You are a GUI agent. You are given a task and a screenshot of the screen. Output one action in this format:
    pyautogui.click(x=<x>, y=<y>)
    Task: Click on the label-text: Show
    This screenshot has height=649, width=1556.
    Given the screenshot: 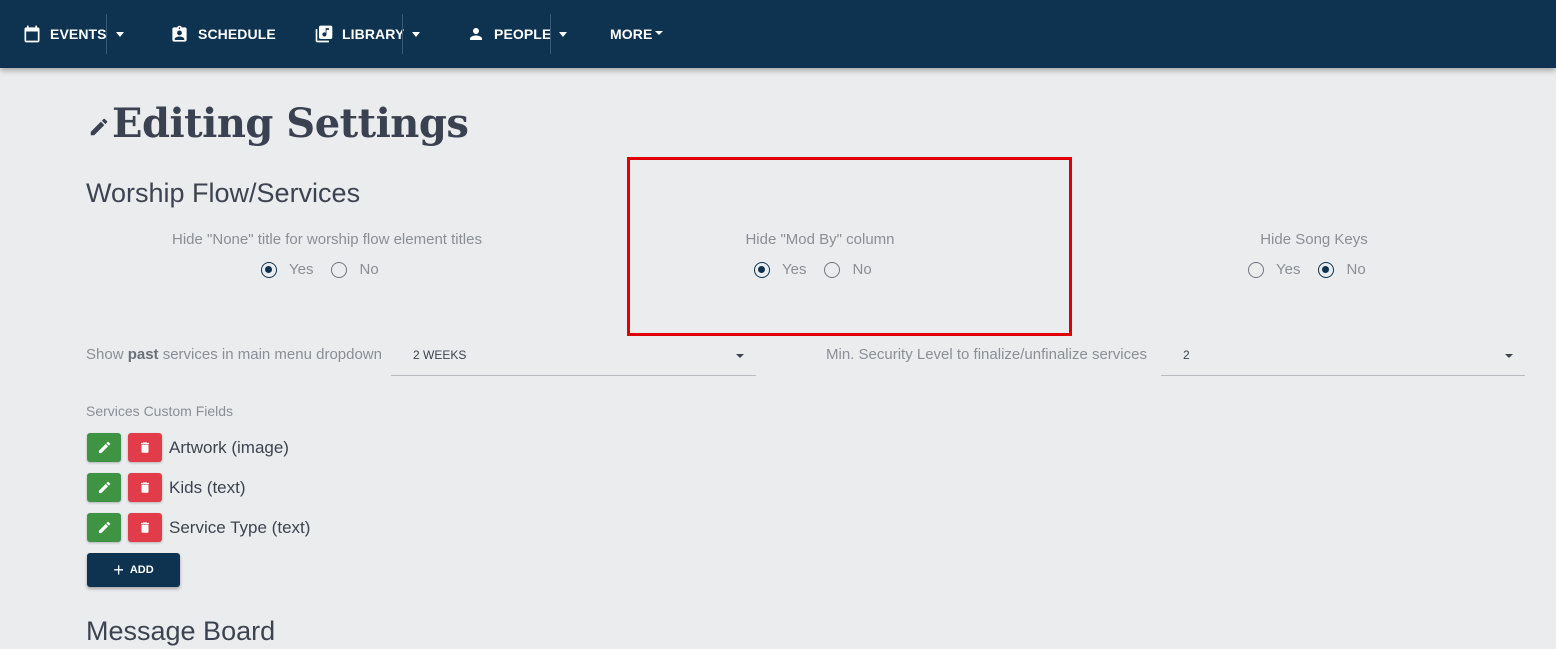 What is the action you would take?
    pyautogui.click(x=107, y=354)
    